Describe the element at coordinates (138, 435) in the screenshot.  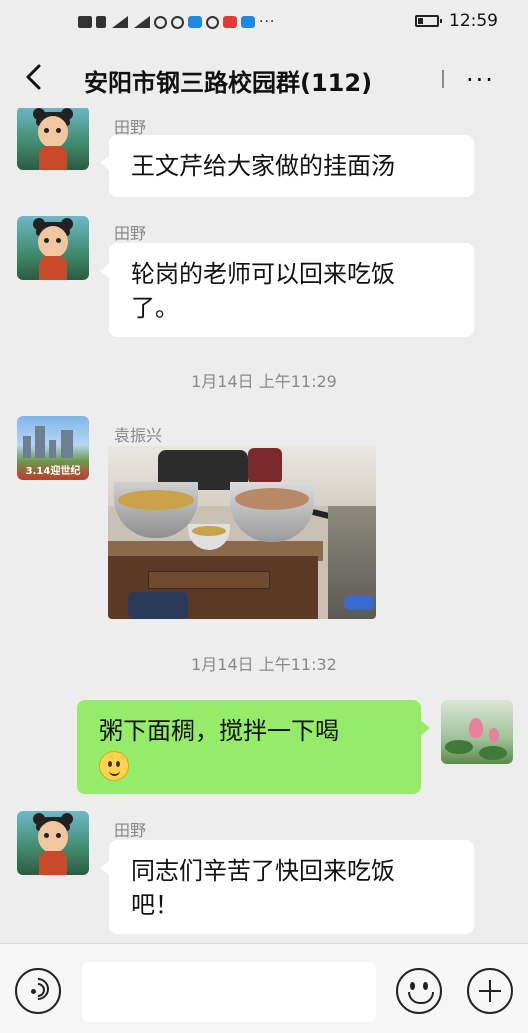
I see `sender-name: 袁振兴` at that location.